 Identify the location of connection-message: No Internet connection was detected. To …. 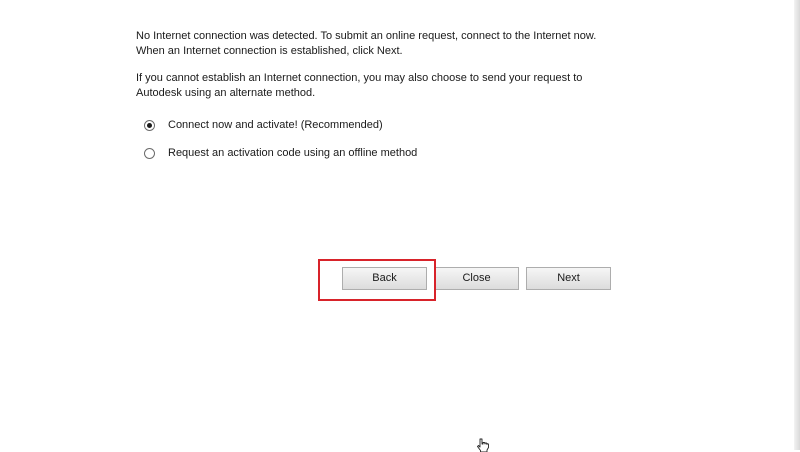
(396, 44).